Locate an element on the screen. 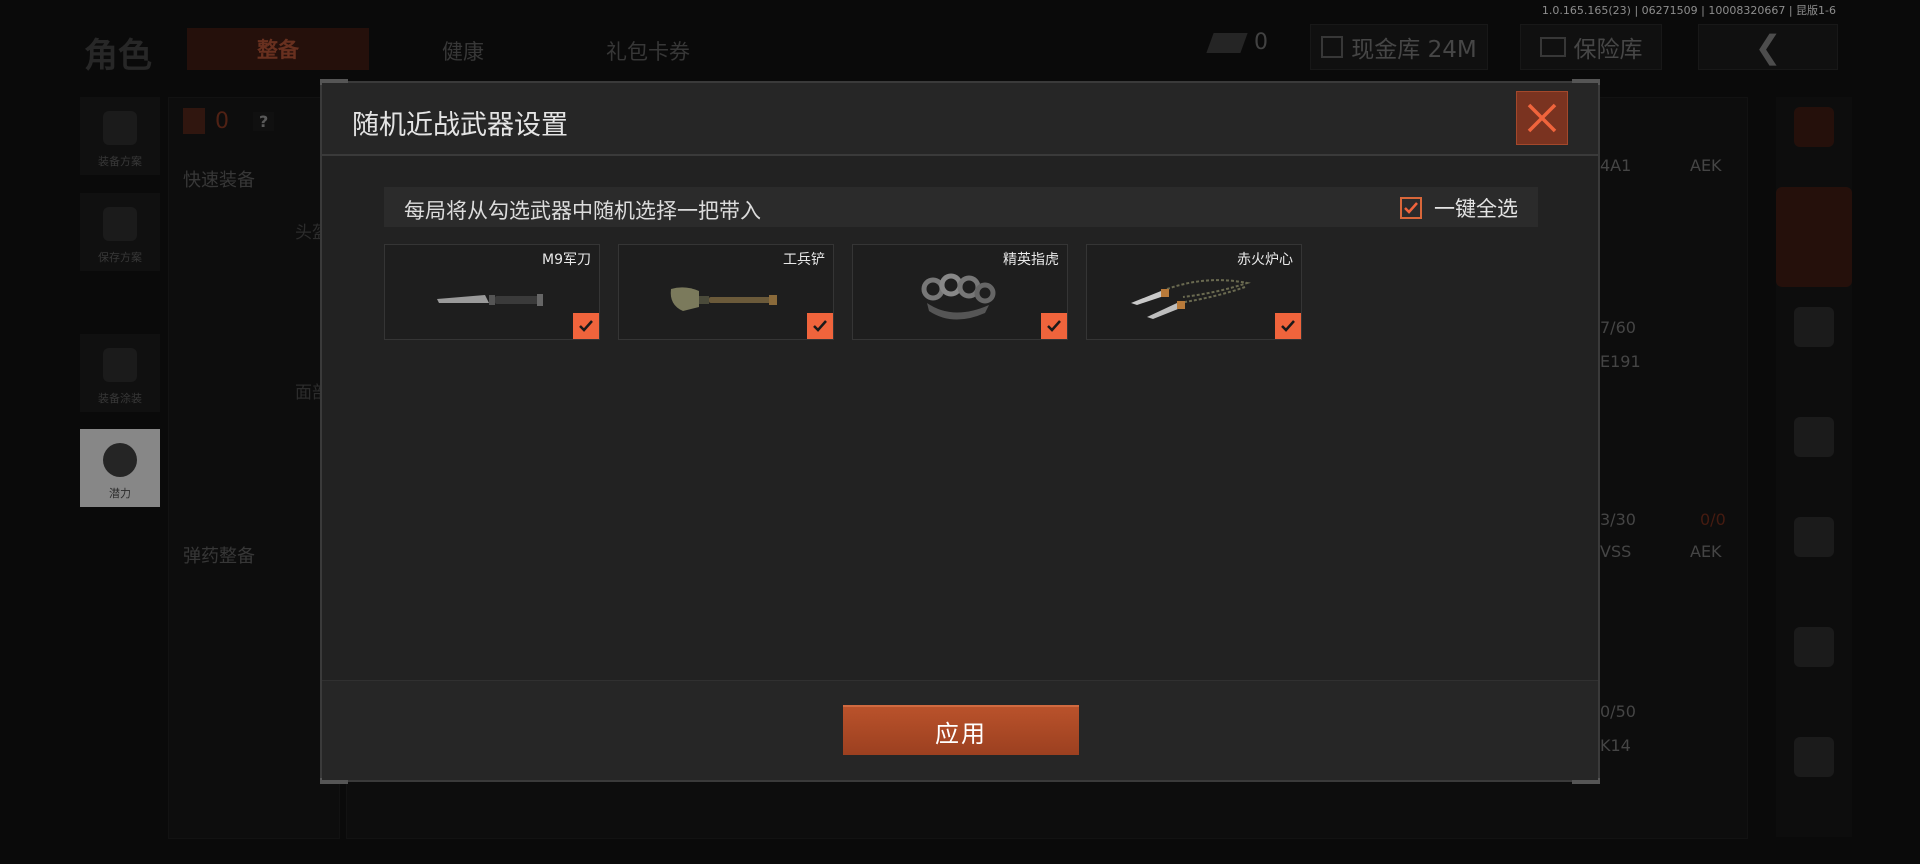 The height and width of the screenshot is (864, 1920). info-bar: 每局将从勾选武器中随机选择一把带入 一键全选 is located at coordinates (961, 207).